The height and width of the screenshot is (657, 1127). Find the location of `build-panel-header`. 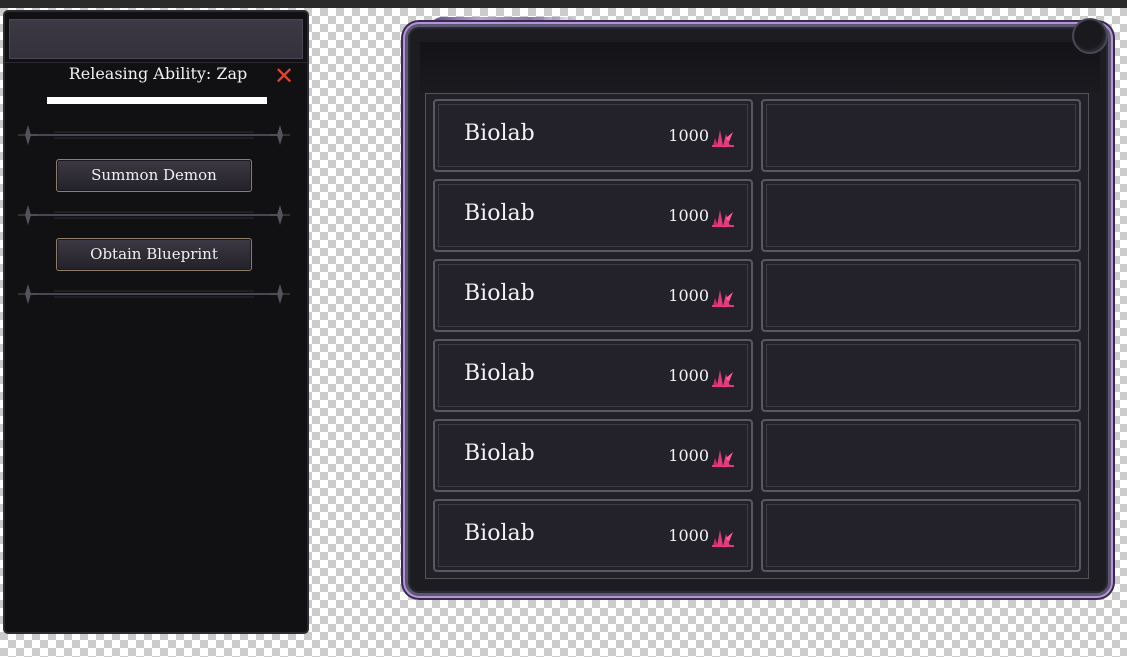

build-panel-header is located at coordinates (760, 67).